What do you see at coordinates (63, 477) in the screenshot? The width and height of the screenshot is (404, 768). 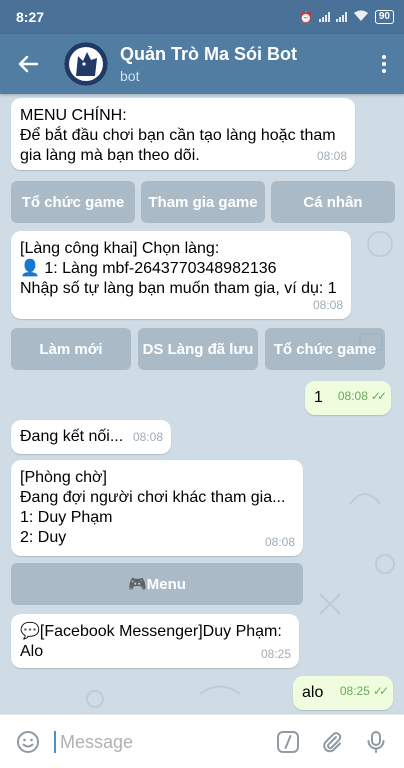 I see `message-text: [Phòng chờ]` at bounding box center [63, 477].